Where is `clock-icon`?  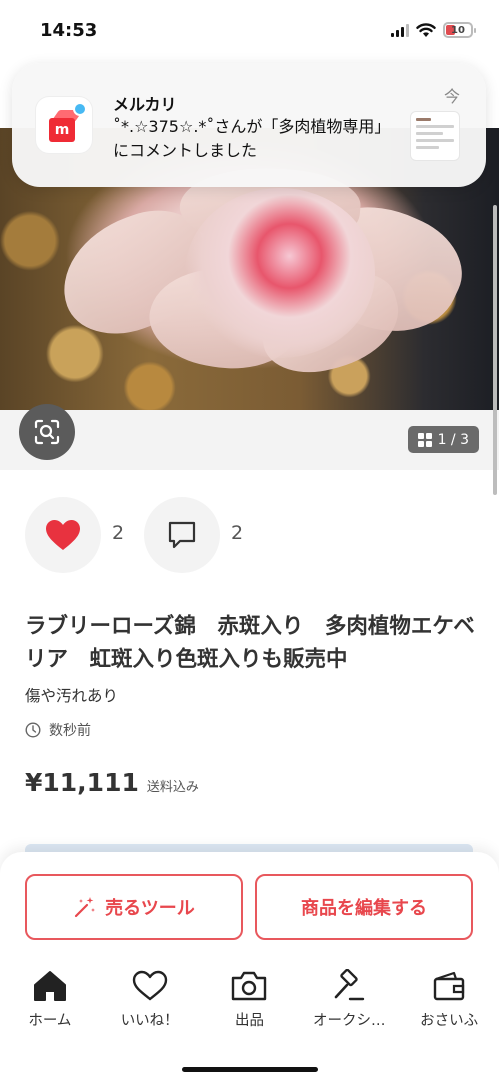 clock-icon is located at coordinates (33, 730).